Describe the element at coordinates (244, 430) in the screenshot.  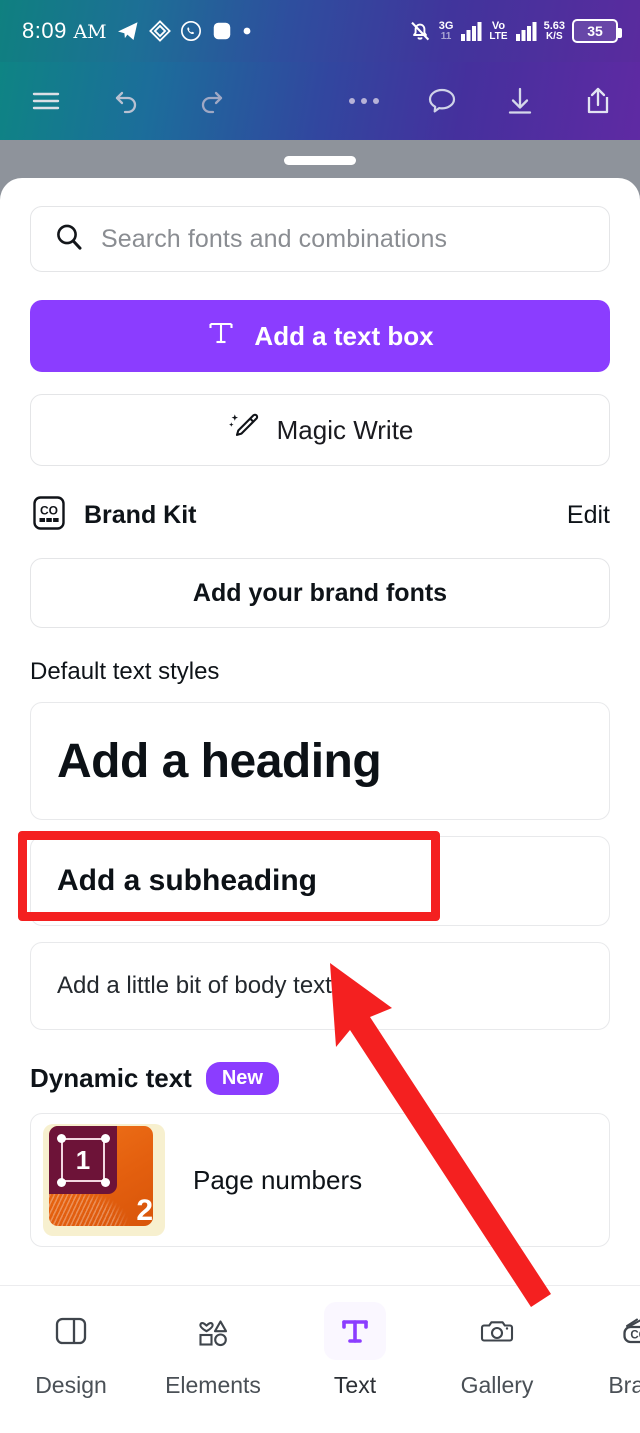
I see `magic-pencil-icon` at that location.